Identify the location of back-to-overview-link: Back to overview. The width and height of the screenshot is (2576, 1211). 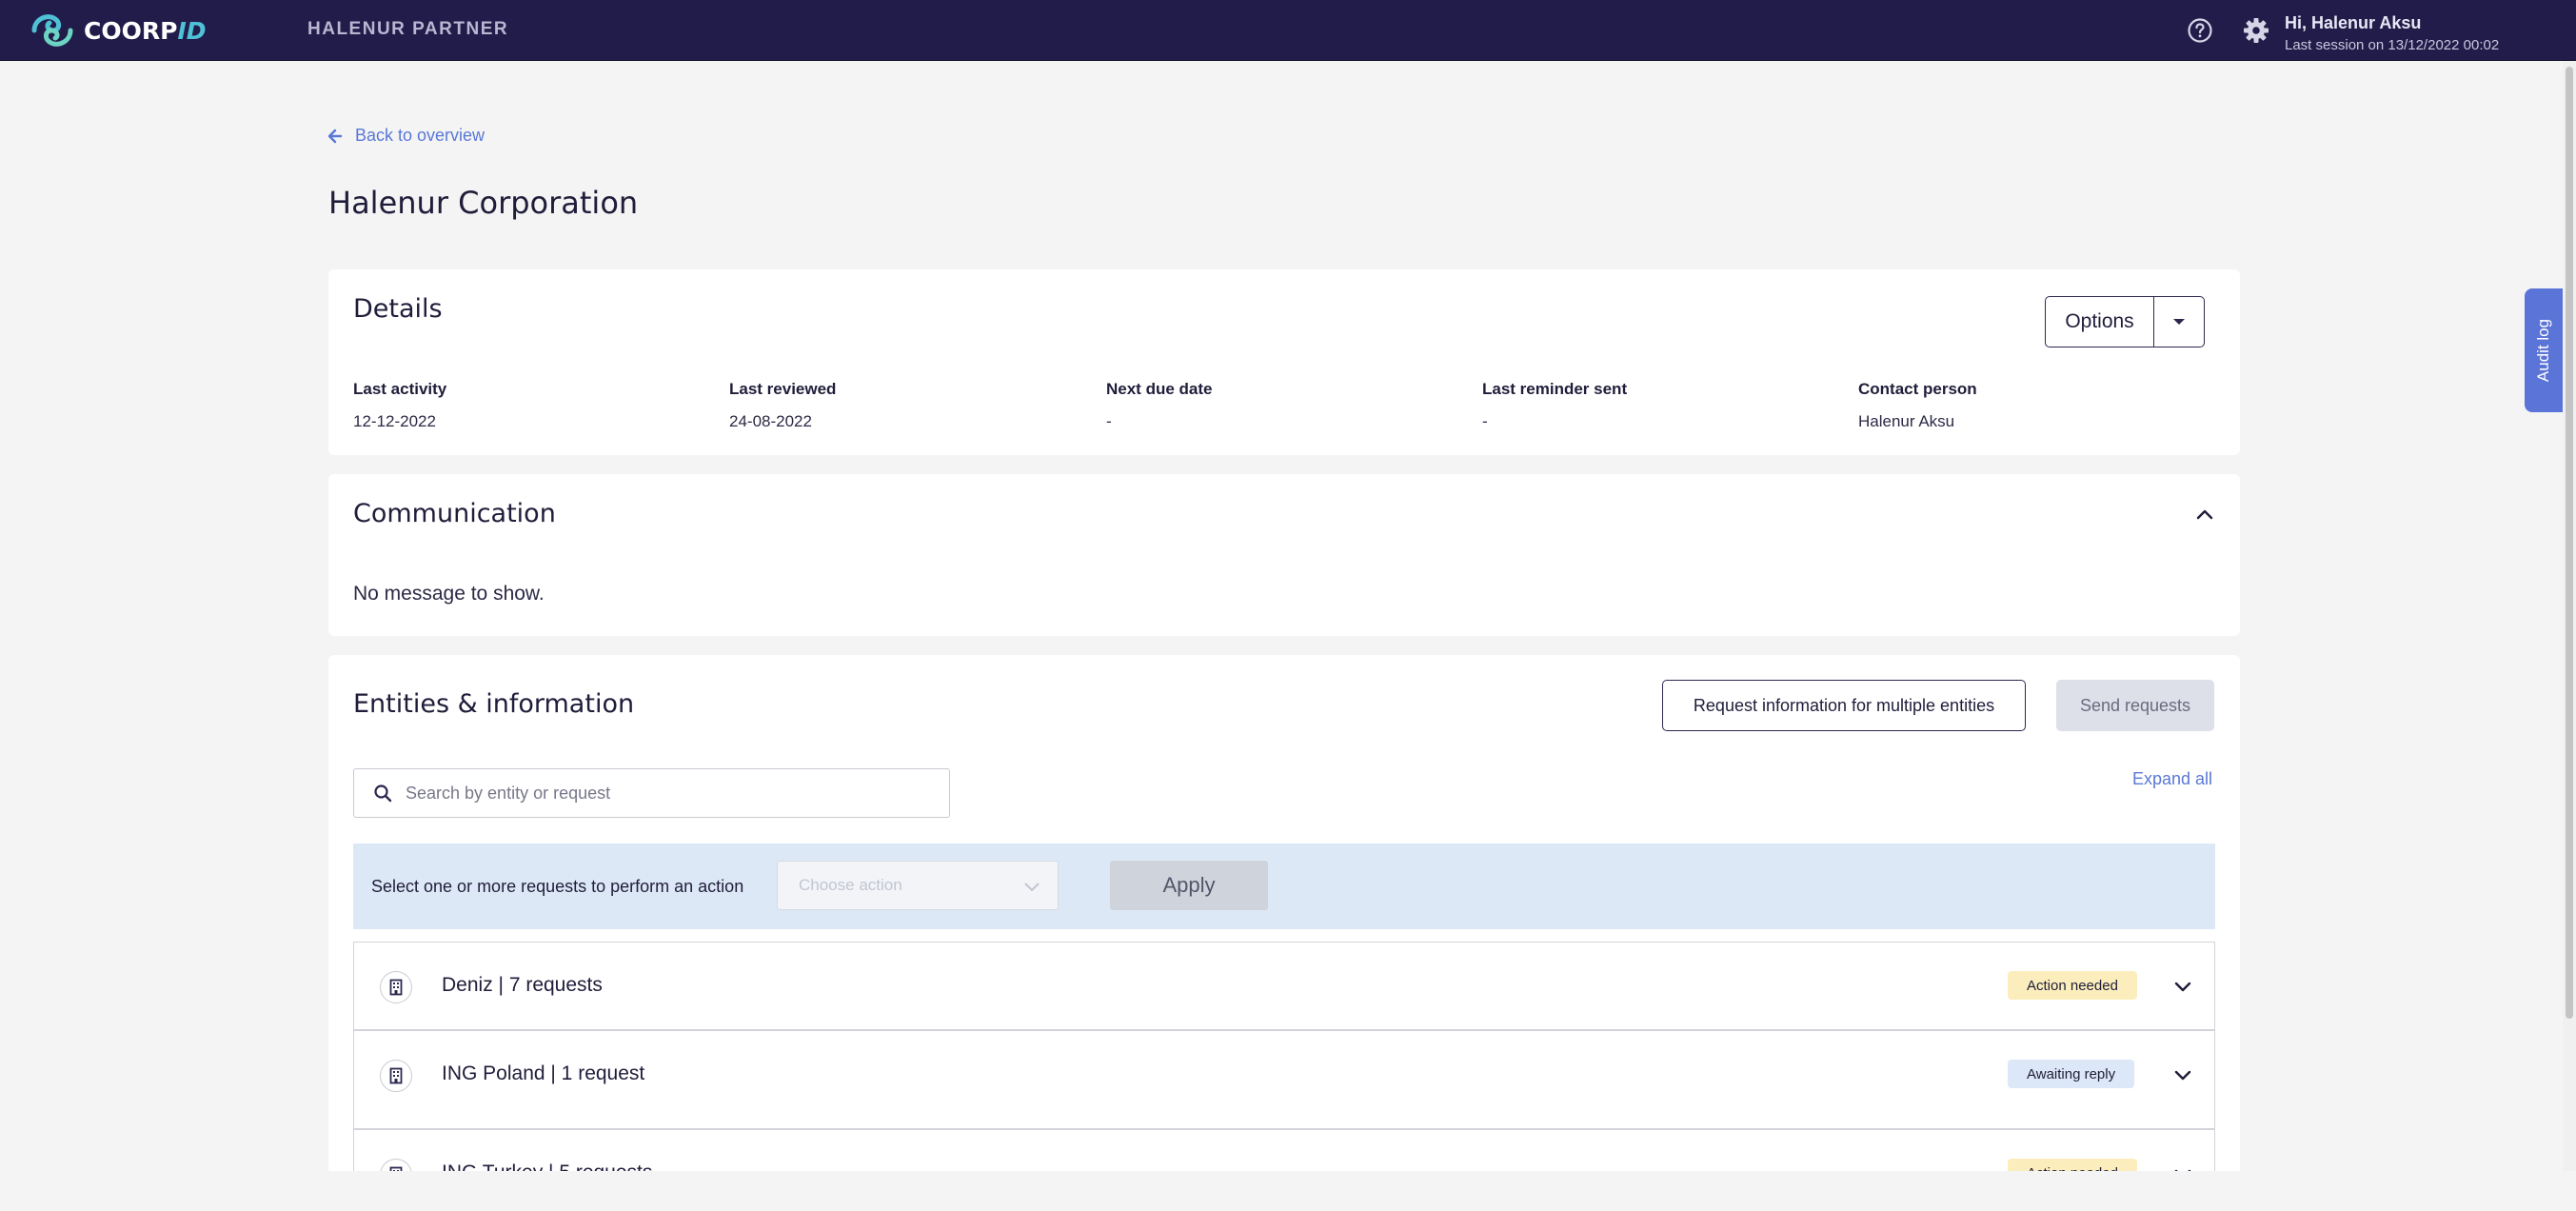
(406, 136).